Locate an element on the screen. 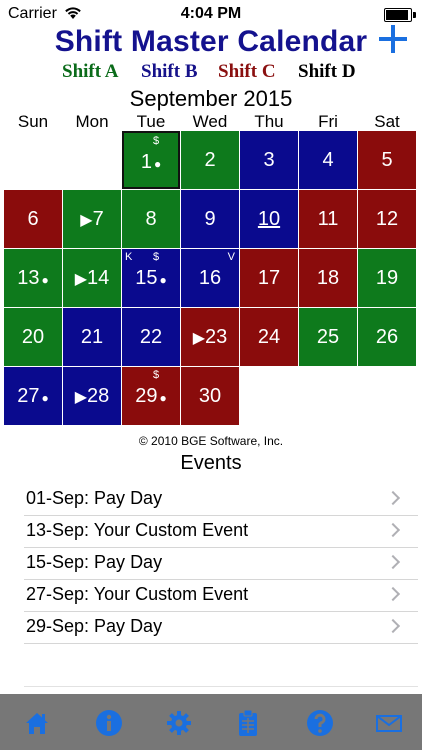  day-number: 11 is located at coordinates (328, 219).